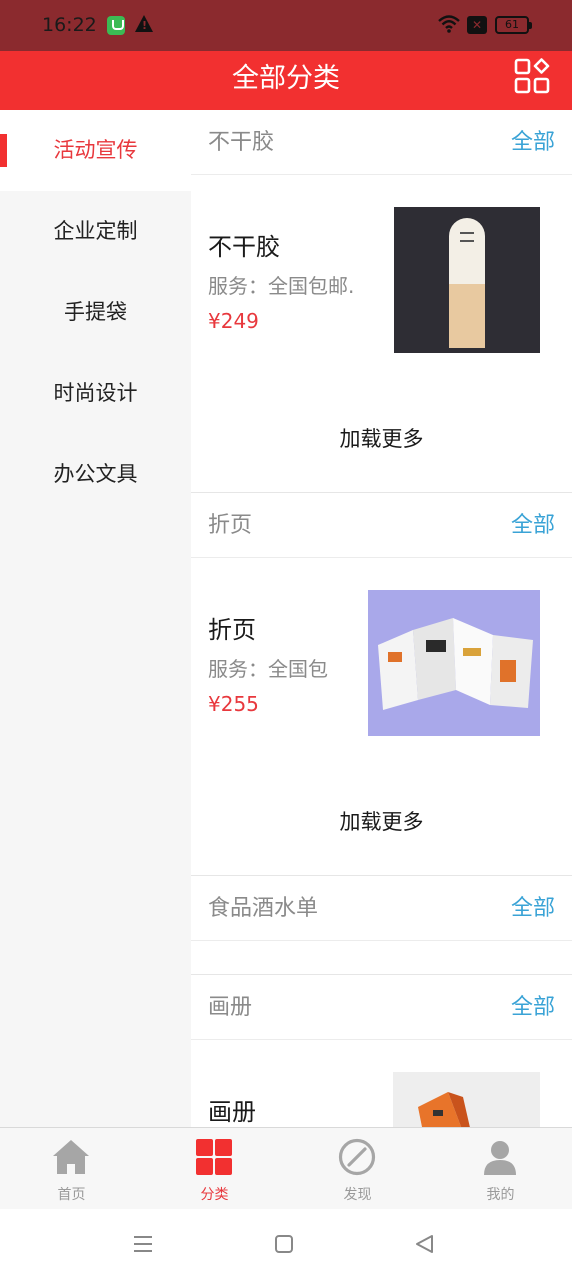 The height and width of the screenshot is (1280, 572). Describe the element at coordinates (268, 669) in the screenshot. I see `product-service: 服务：全国包` at that location.